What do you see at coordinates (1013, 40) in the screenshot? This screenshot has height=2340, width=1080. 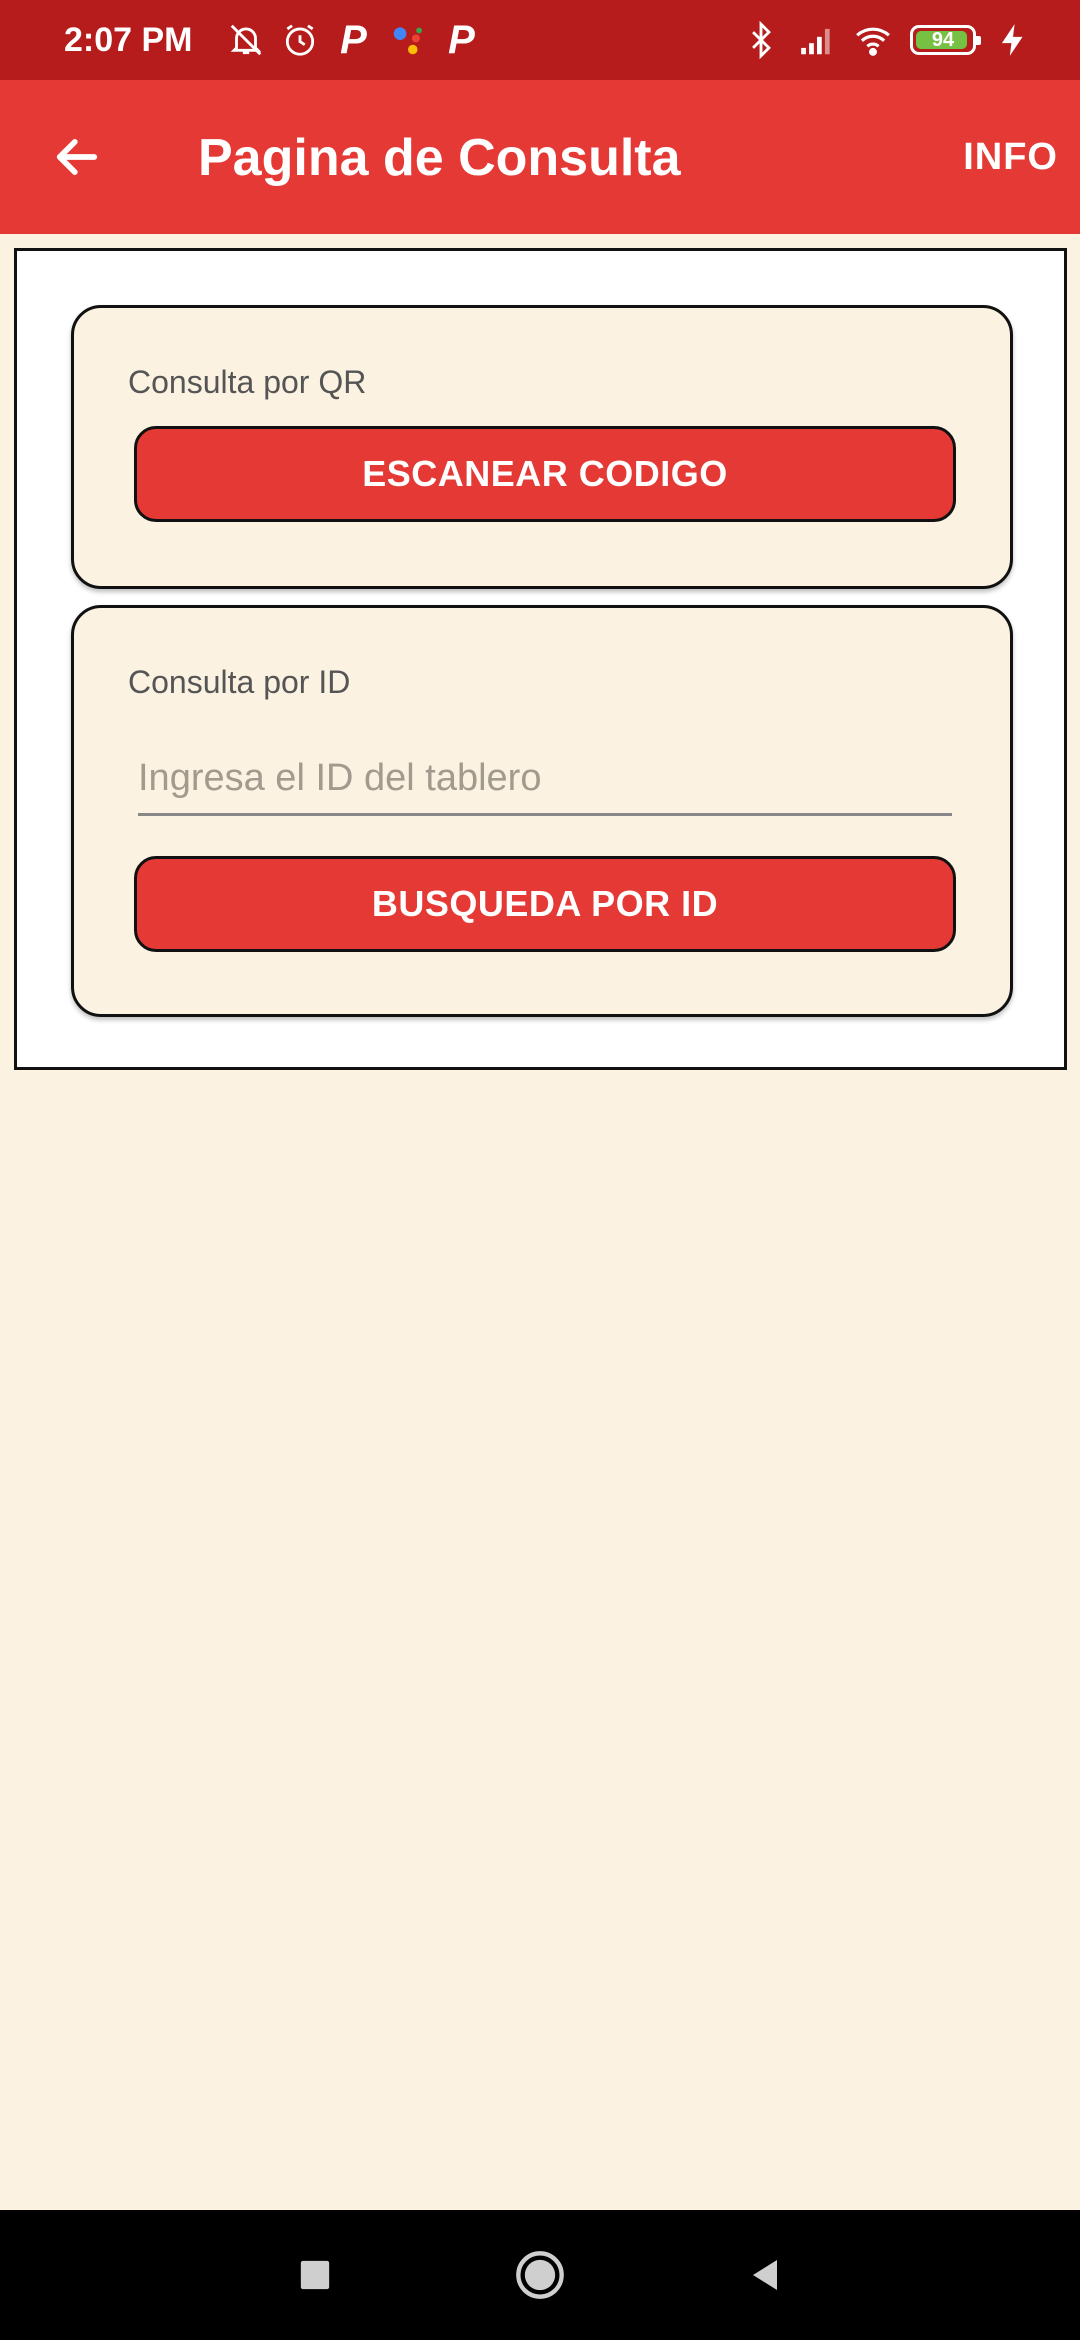 I see `charging-icon` at bounding box center [1013, 40].